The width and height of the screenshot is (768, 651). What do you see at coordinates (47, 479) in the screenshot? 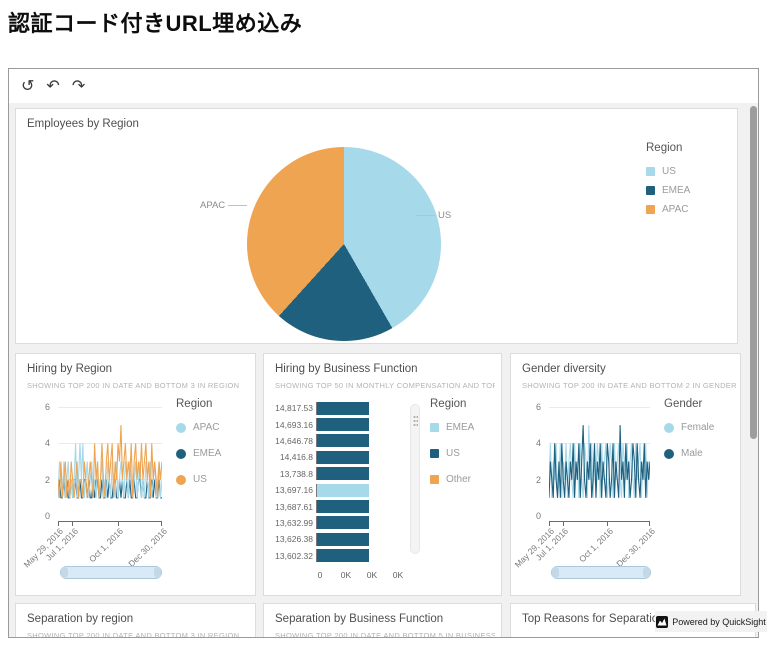
I see `y-tick-label: 2` at bounding box center [47, 479].